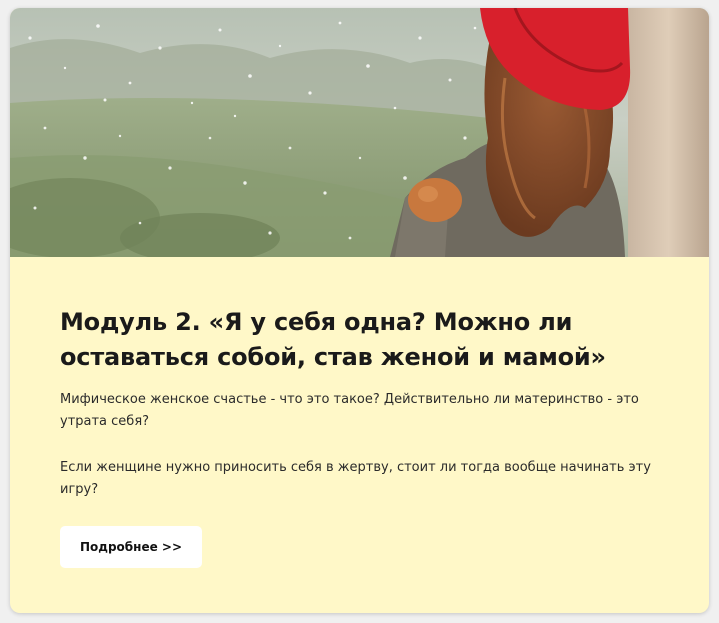  What do you see at coordinates (131, 547) in the screenshot?
I see `more-details-button: Подробнее >>` at bounding box center [131, 547].